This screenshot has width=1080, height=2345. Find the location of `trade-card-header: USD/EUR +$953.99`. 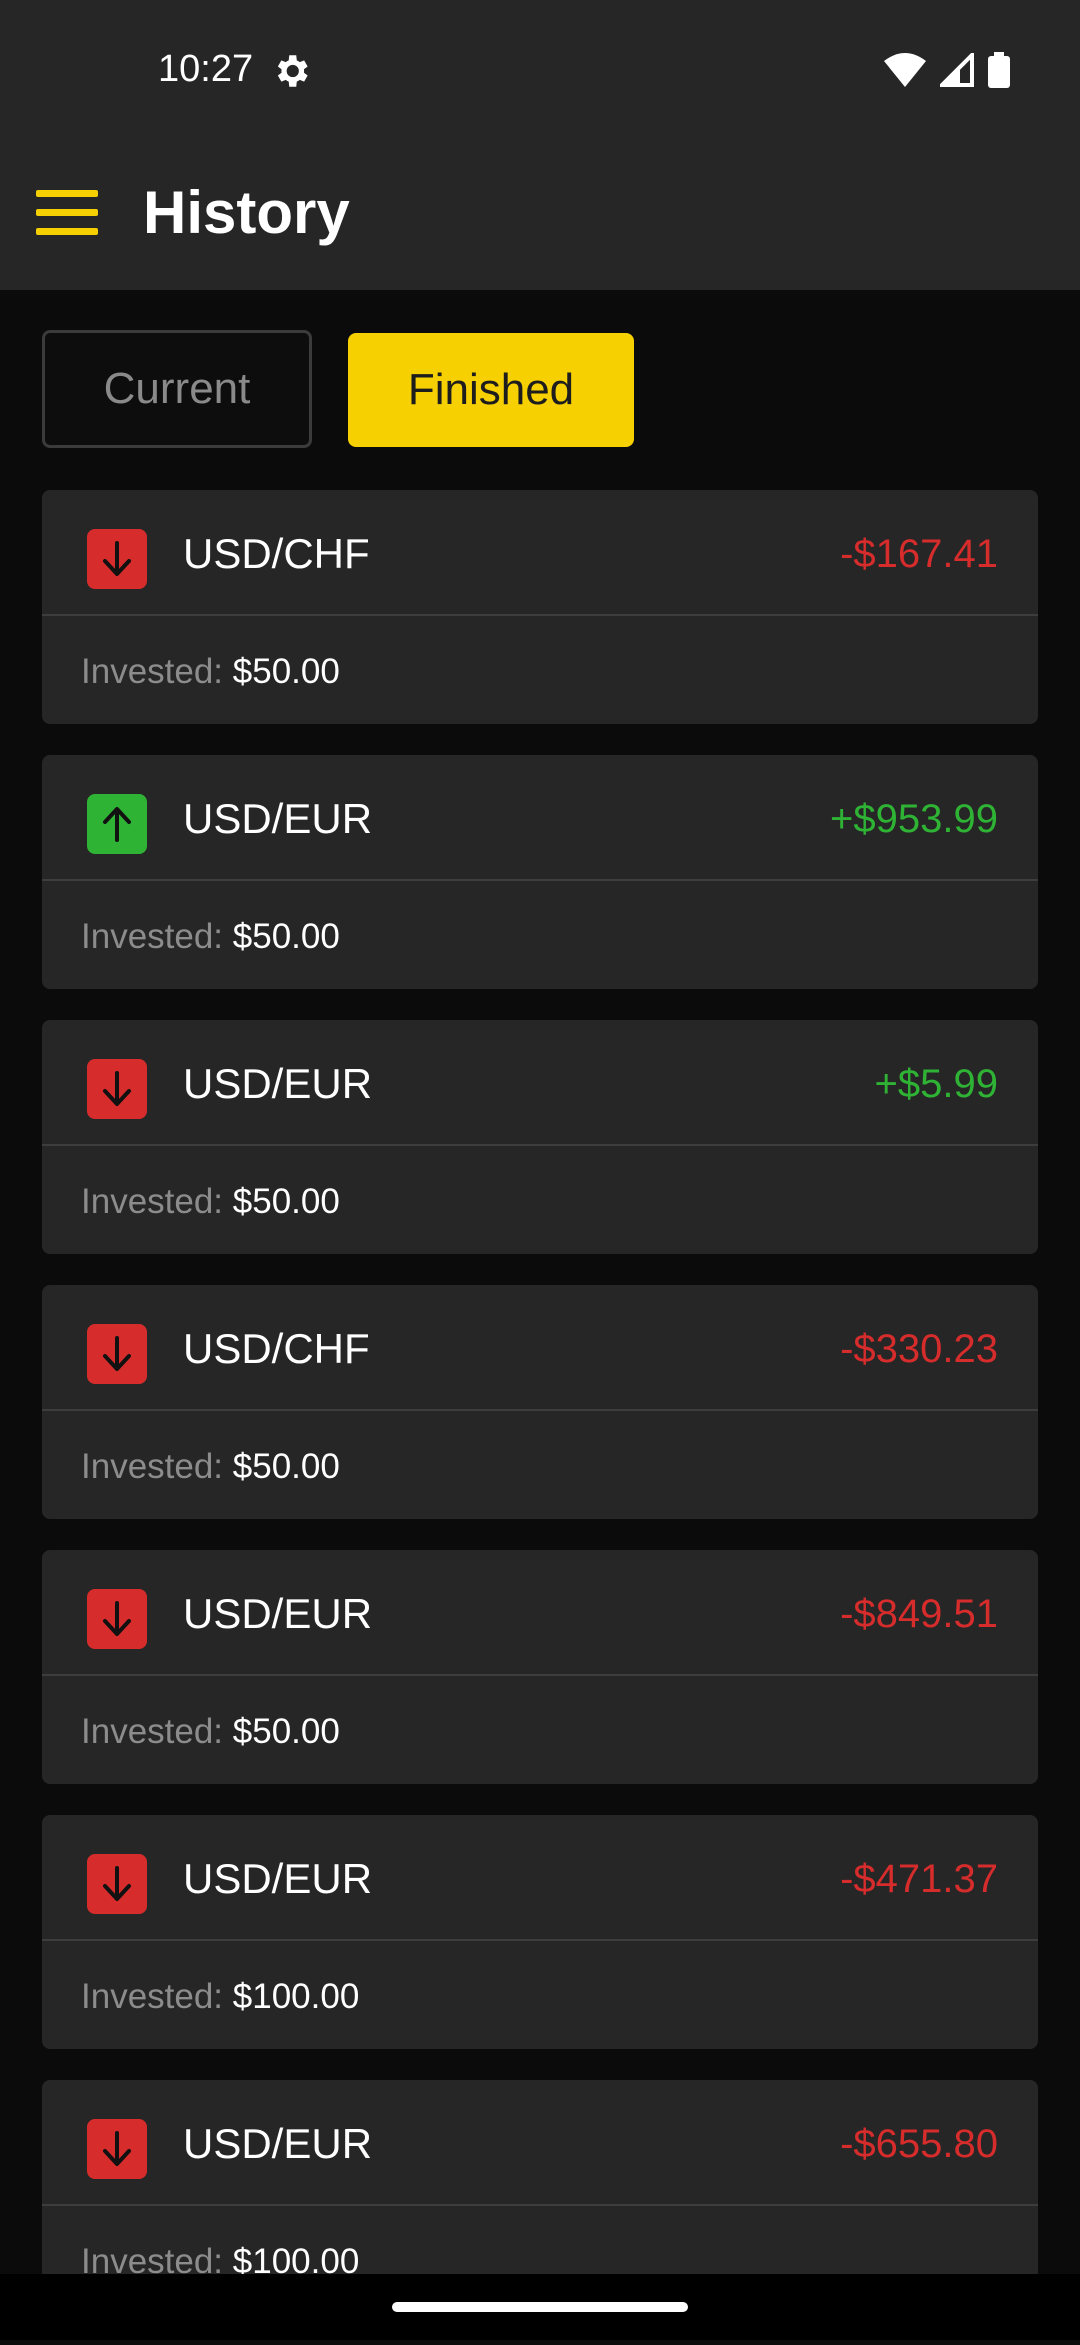

trade-card-header: USD/EUR +$953.99 is located at coordinates (540, 818).